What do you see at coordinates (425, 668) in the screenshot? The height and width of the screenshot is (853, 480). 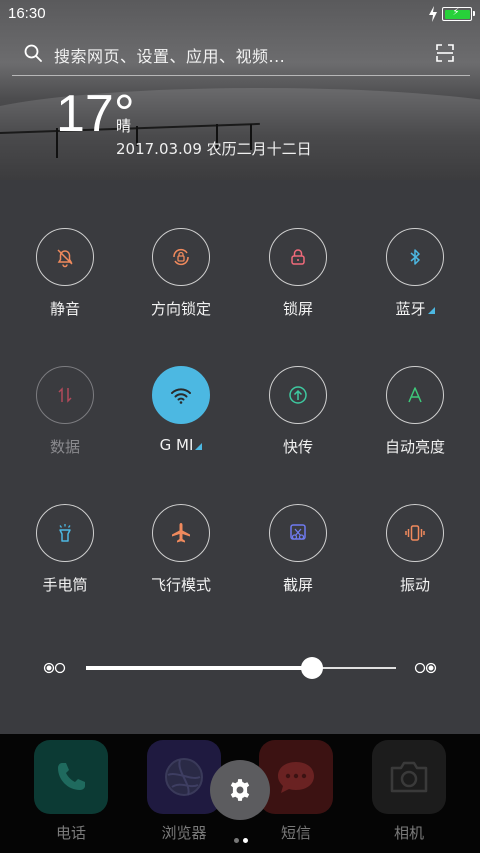 I see `brightness-high-icon` at bounding box center [425, 668].